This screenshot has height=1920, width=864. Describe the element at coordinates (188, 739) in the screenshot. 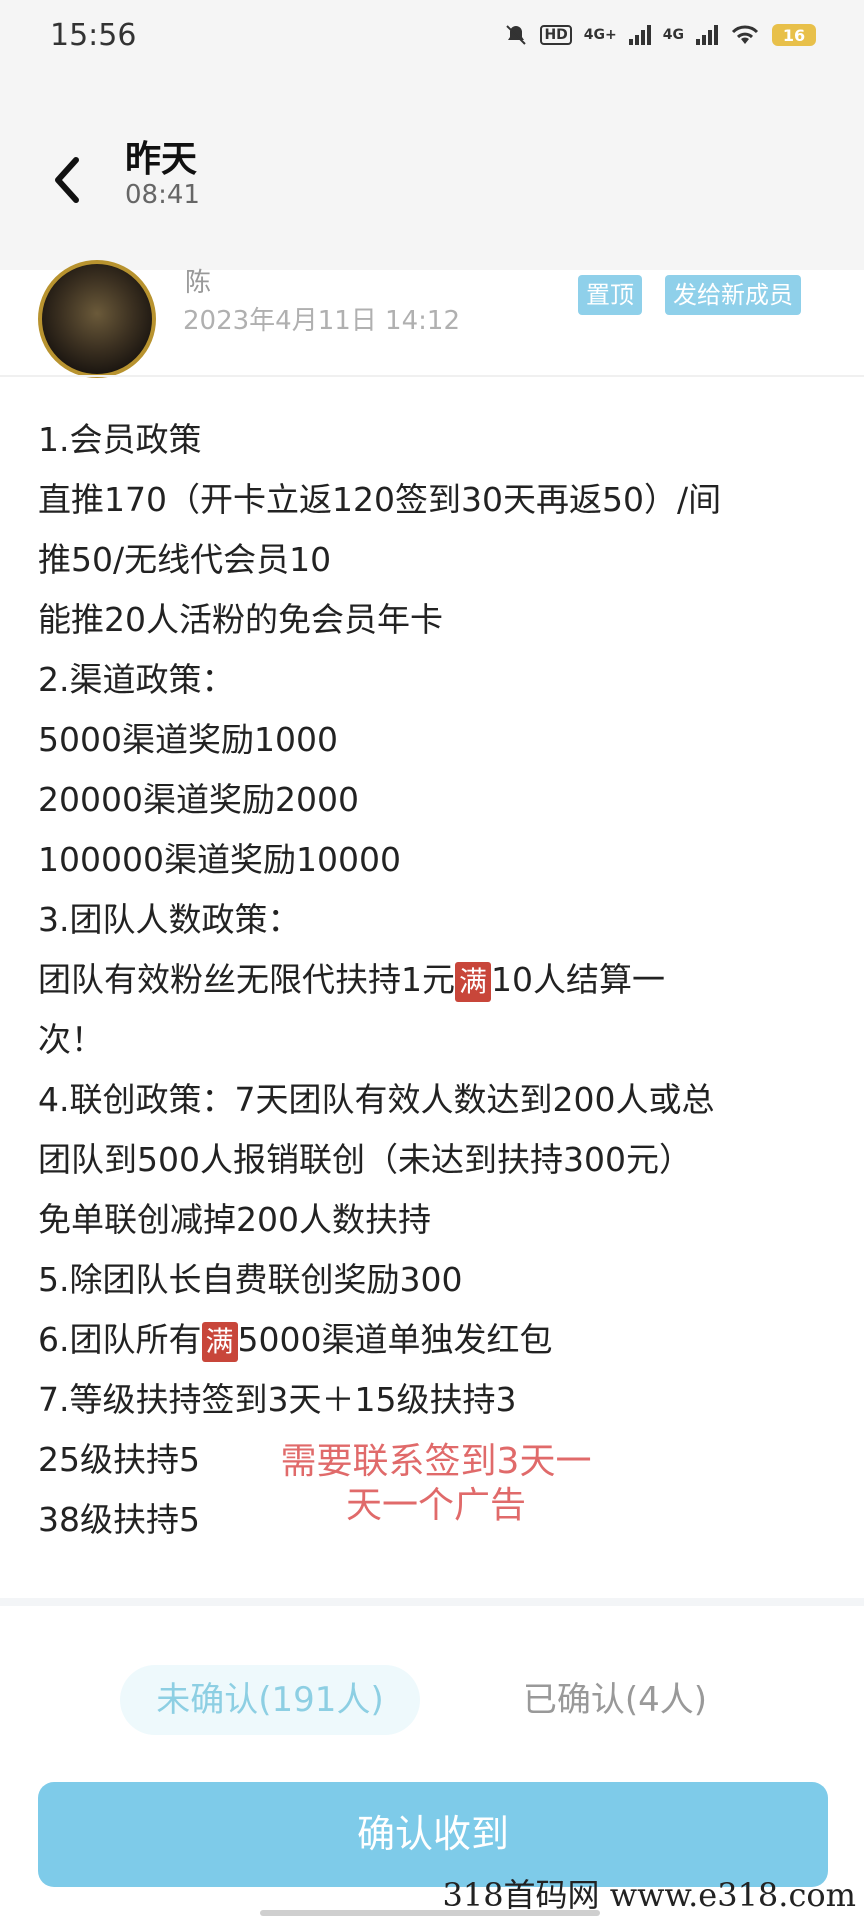

I see `content-line: 5000渠道奖励1000` at that location.